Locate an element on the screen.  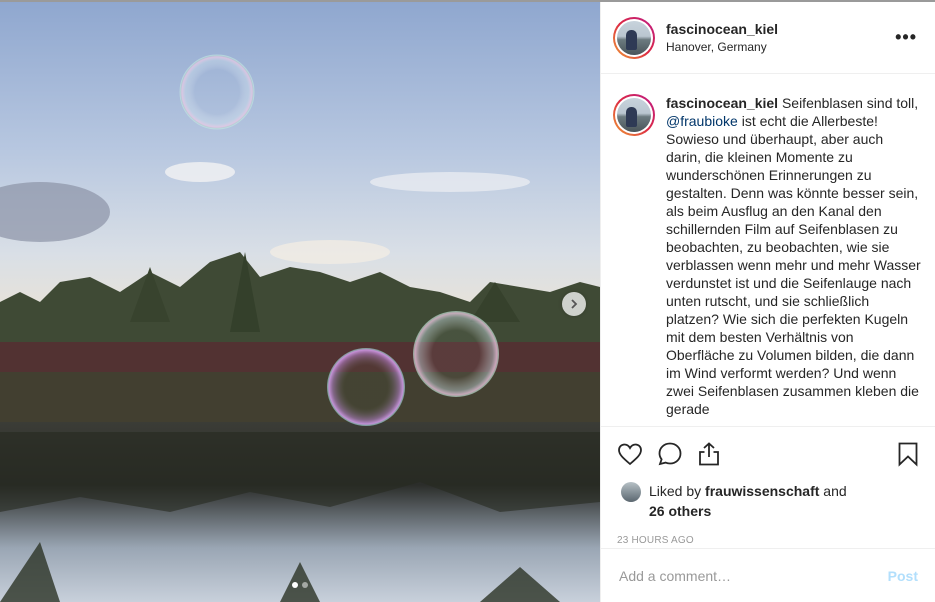
liker-avatar is located at coordinates (631, 492).